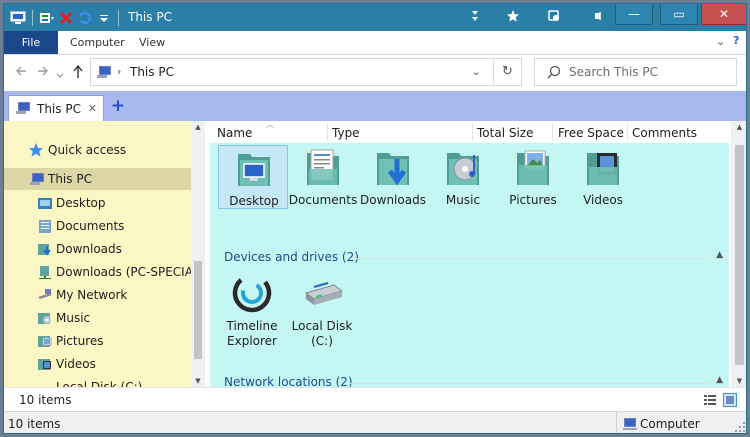 The height and width of the screenshot is (437, 750). Describe the element at coordinates (104, 272) in the screenshot. I see `nav-item-downloads-pc-special: Downloads (PC-SPECIAL)` at that location.